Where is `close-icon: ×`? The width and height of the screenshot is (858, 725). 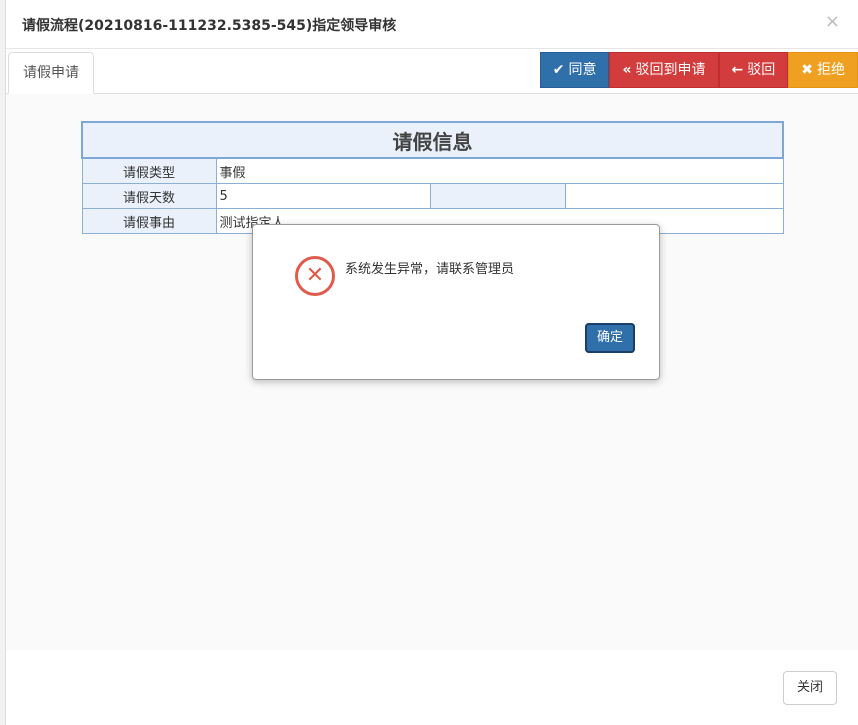 close-icon: × is located at coordinates (832, 21).